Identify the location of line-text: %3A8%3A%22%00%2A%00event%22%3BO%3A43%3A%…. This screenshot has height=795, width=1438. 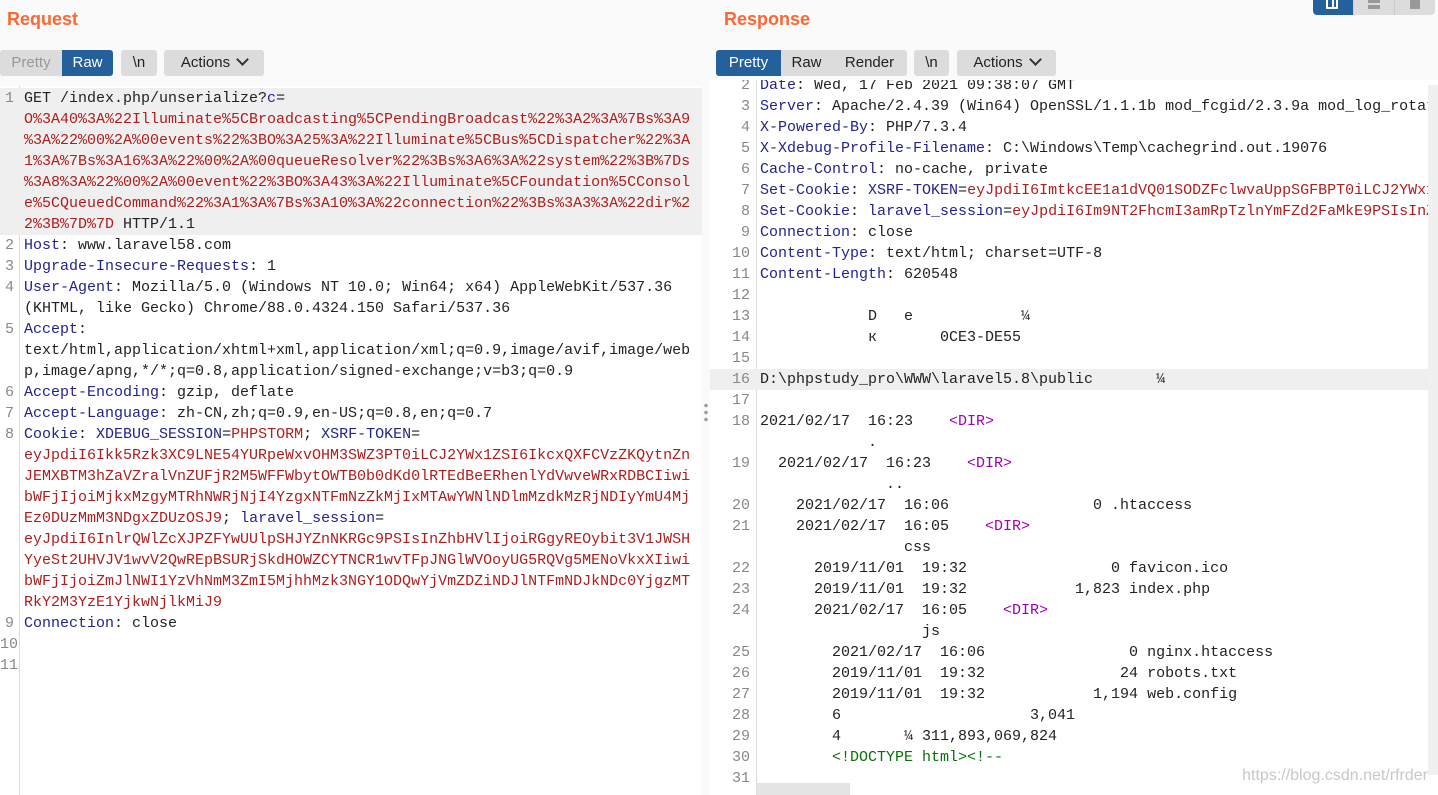
(357, 182).